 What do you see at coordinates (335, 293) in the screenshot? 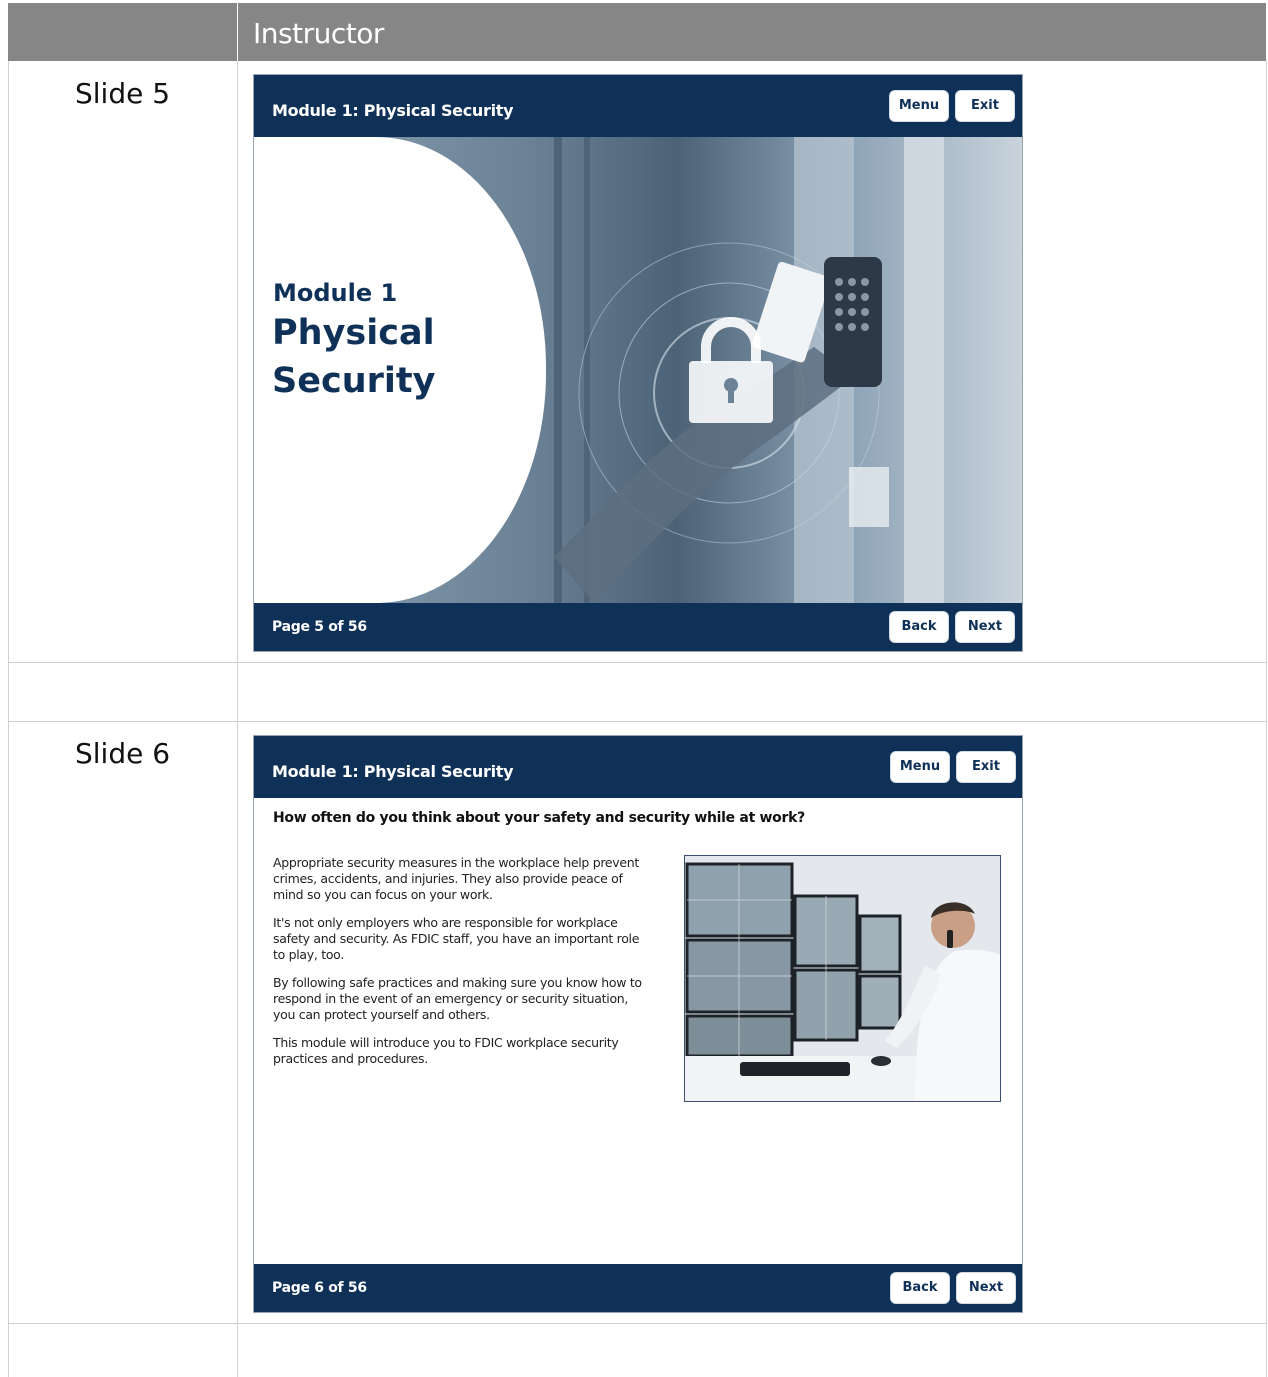
I see `module-label: Module 1` at bounding box center [335, 293].